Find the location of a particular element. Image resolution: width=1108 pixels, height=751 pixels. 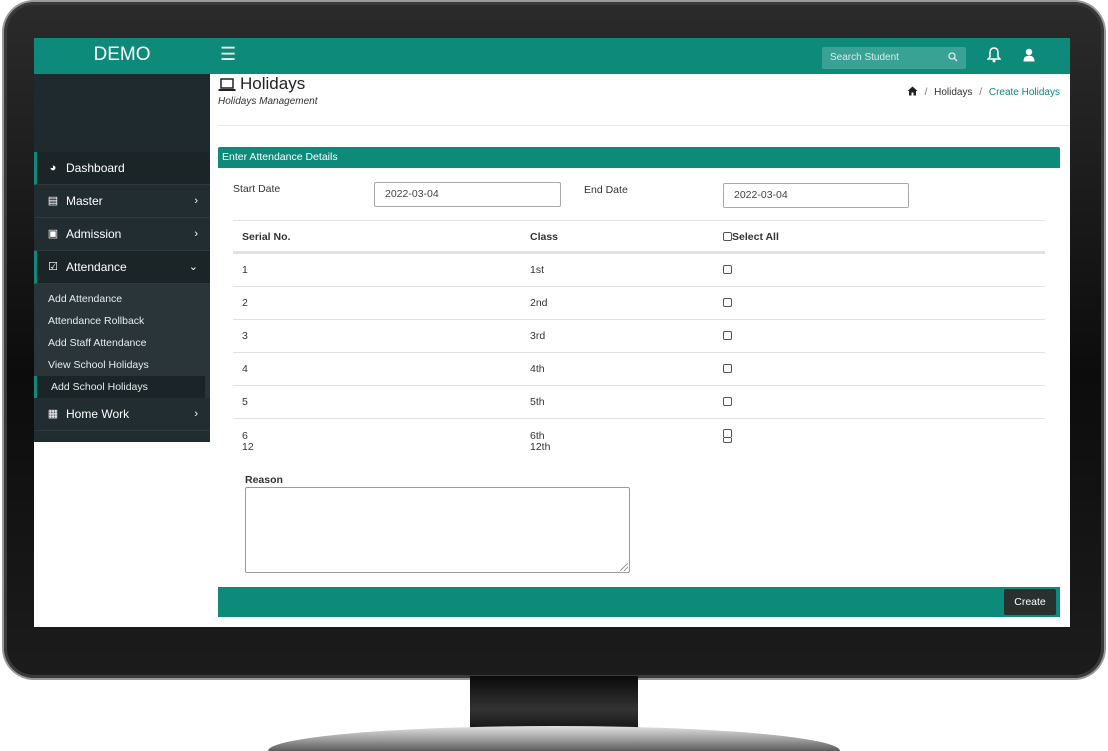

sidebar-item-label: Home Work is located at coordinates (98, 414).